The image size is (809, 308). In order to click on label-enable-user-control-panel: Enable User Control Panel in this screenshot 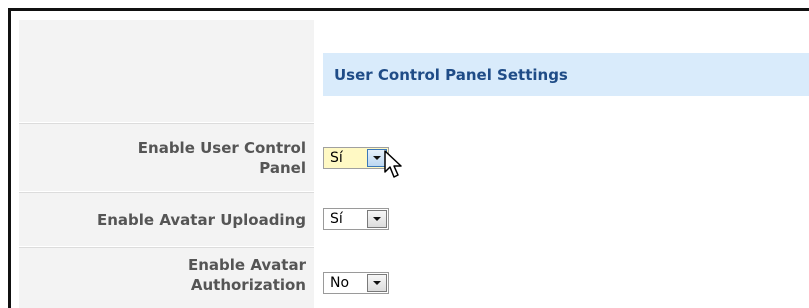, I will do `click(166, 157)`.